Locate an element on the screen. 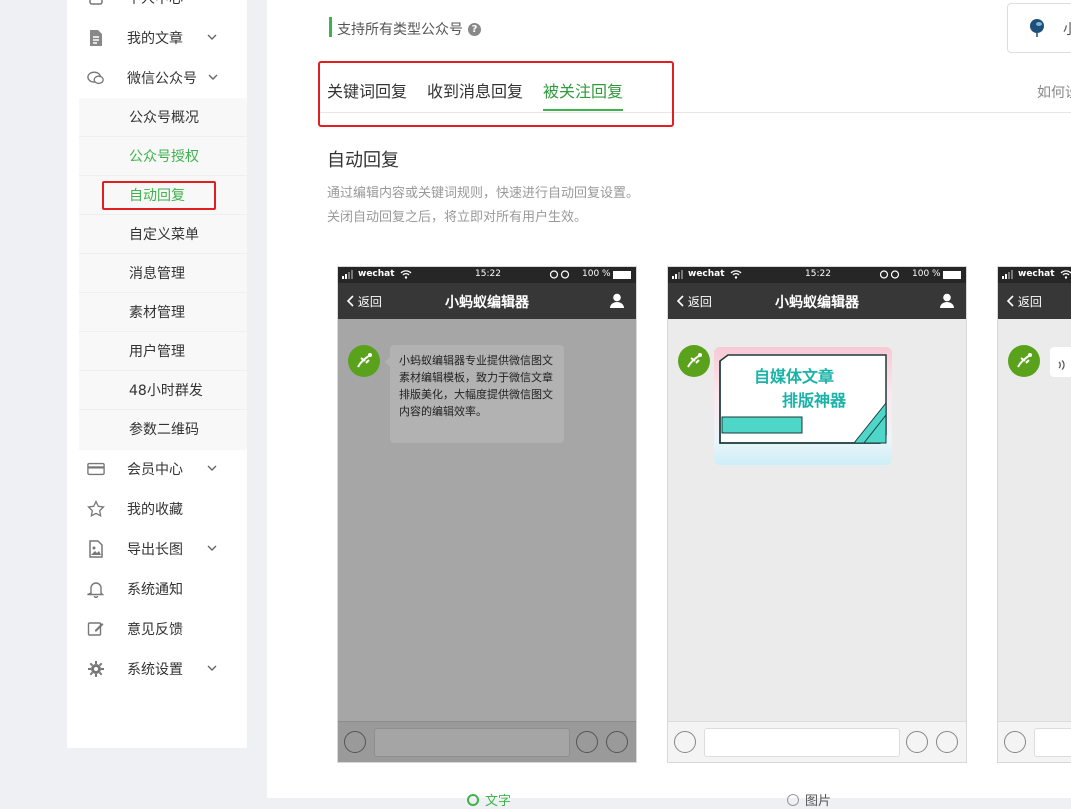 The image size is (1071, 809). sub-item-account-overview: 公众号概况 is located at coordinates (163, 117).